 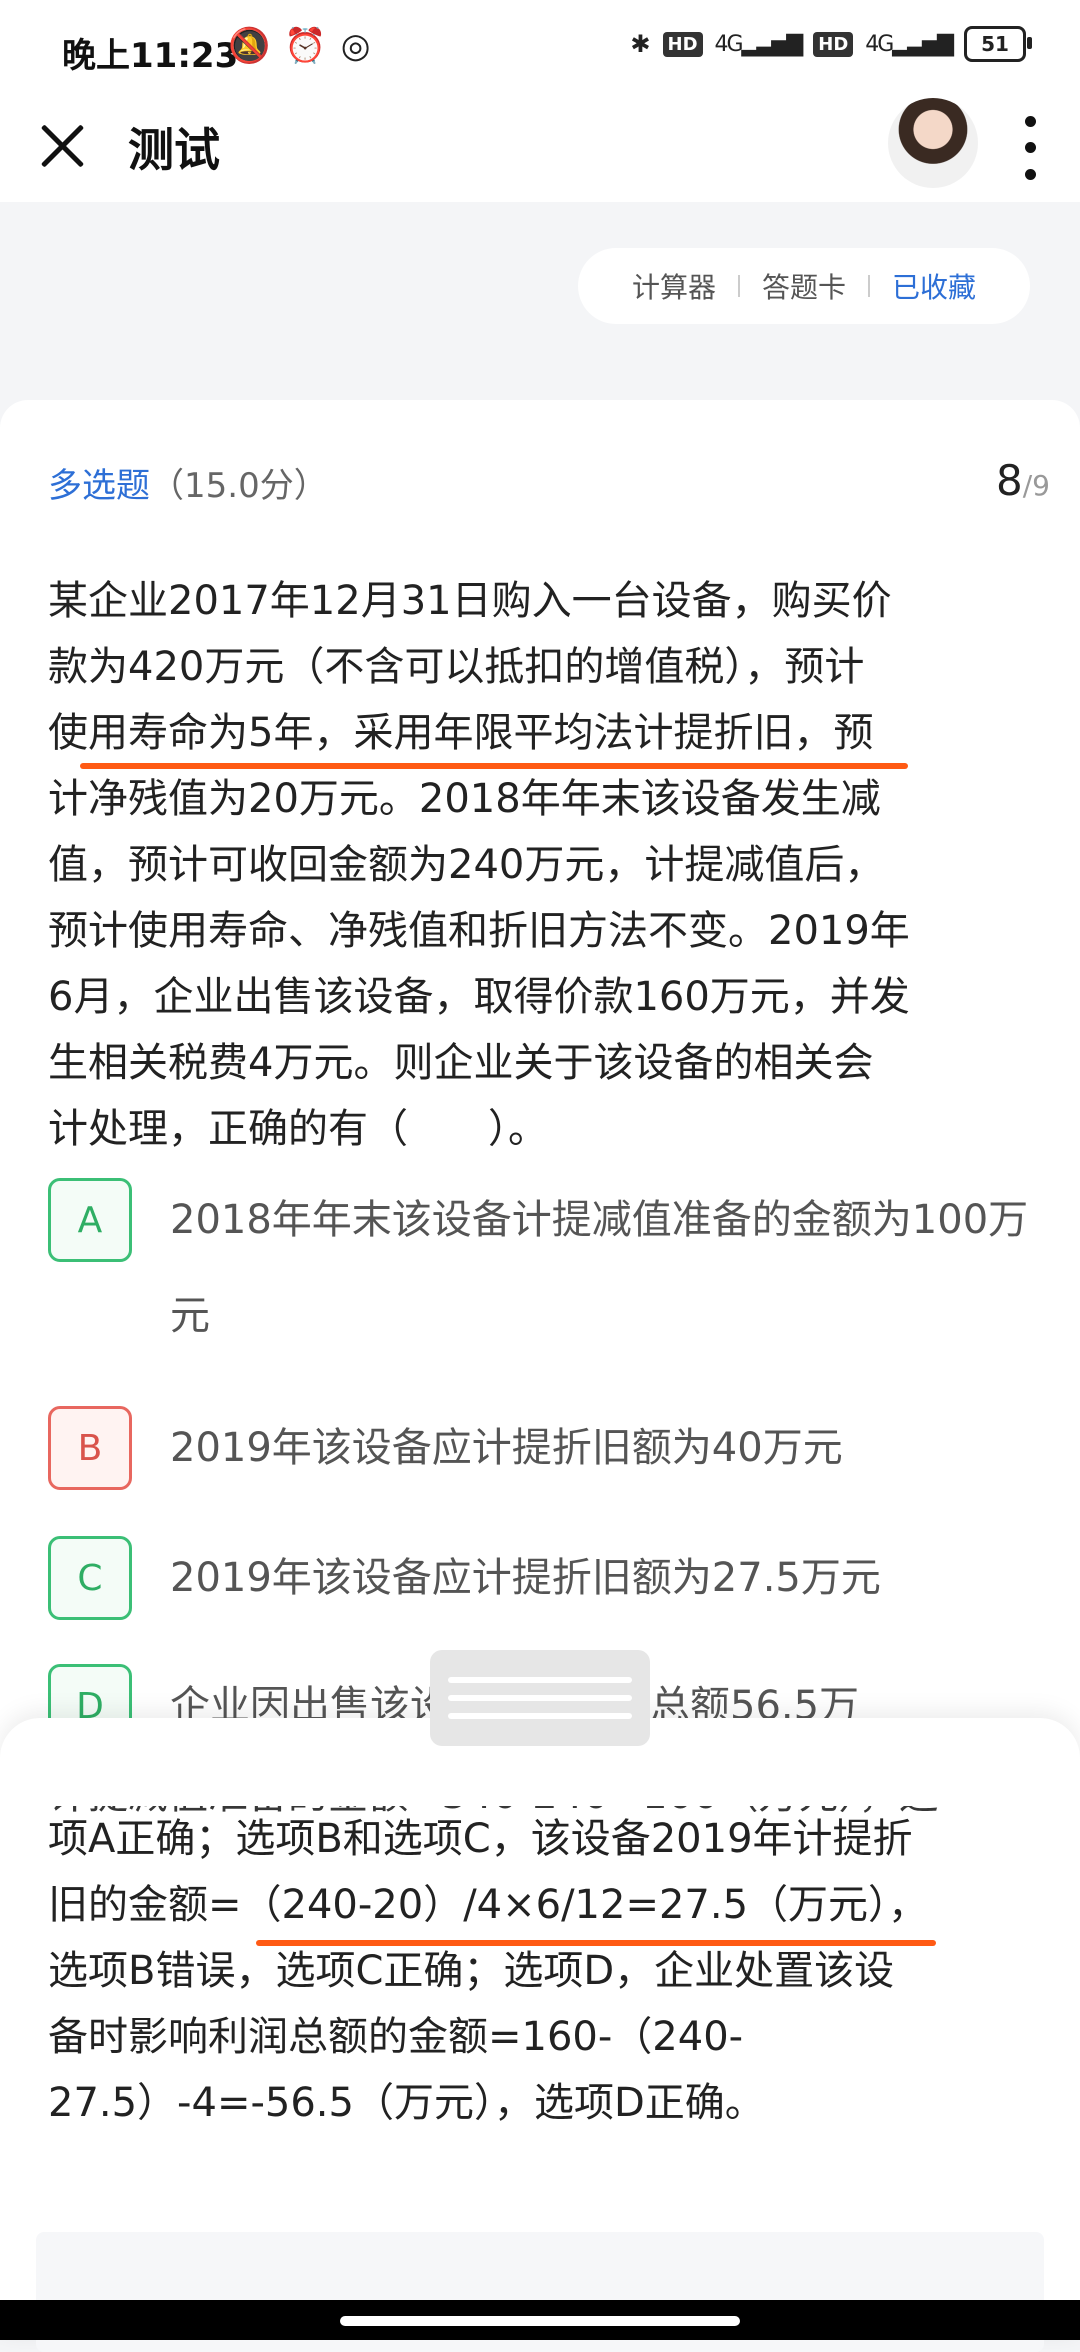 What do you see at coordinates (682, 44) in the screenshot?
I see `hd-icon: HD` at bounding box center [682, 44].